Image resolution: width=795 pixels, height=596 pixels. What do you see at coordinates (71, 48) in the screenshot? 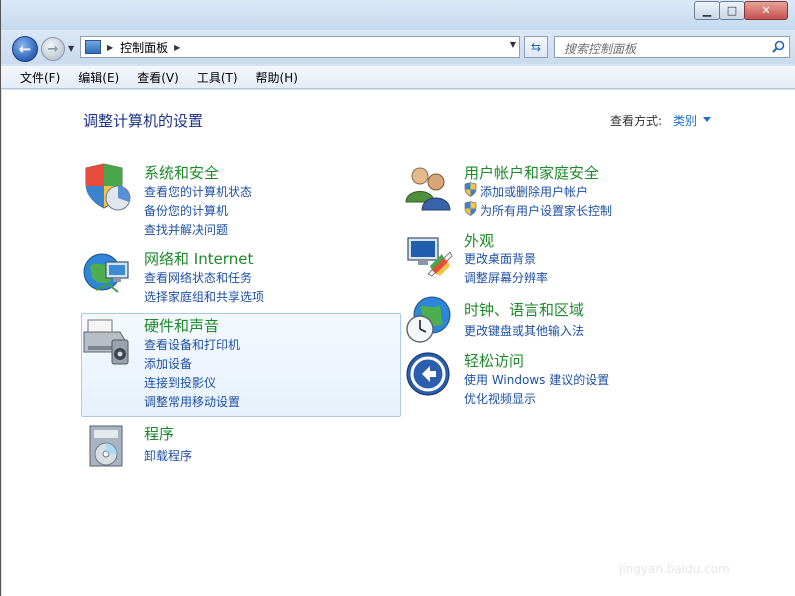
I see `history-dropdown-icon: ▼` at bounding box center [71, 48].